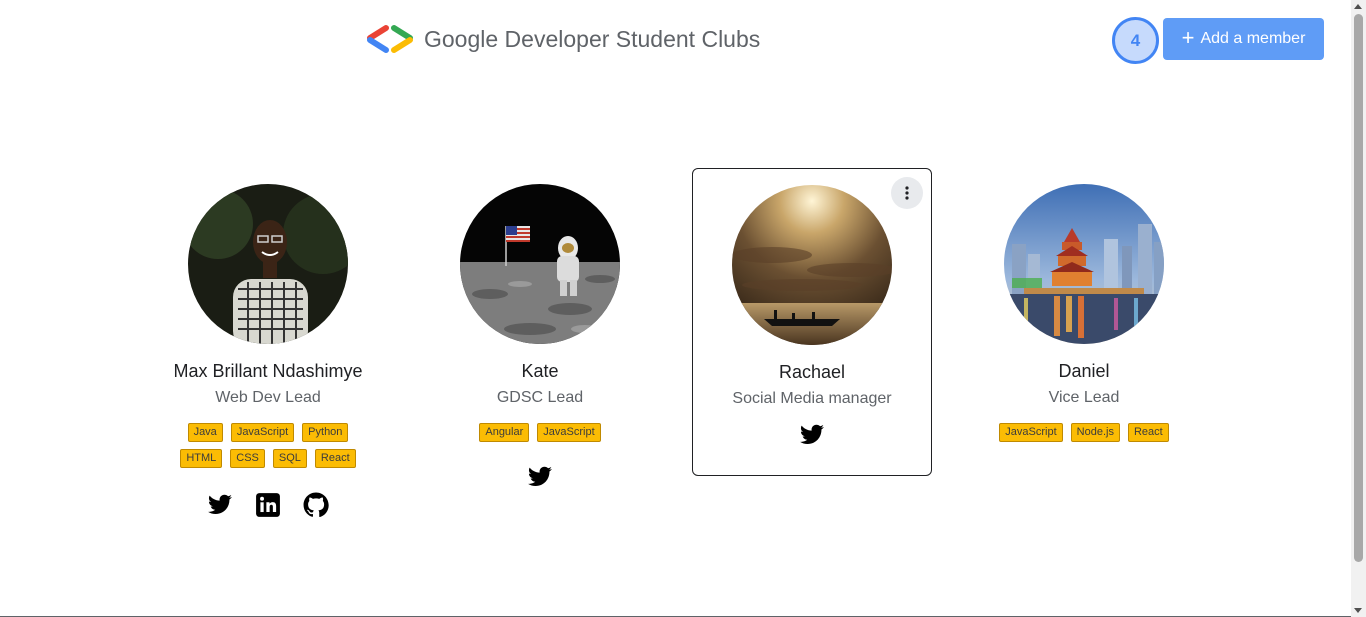  What do you see at coordinates (1358, 6) in the screenshot?
I see `scroll-up-icon` at bounding box center [1358, 6].